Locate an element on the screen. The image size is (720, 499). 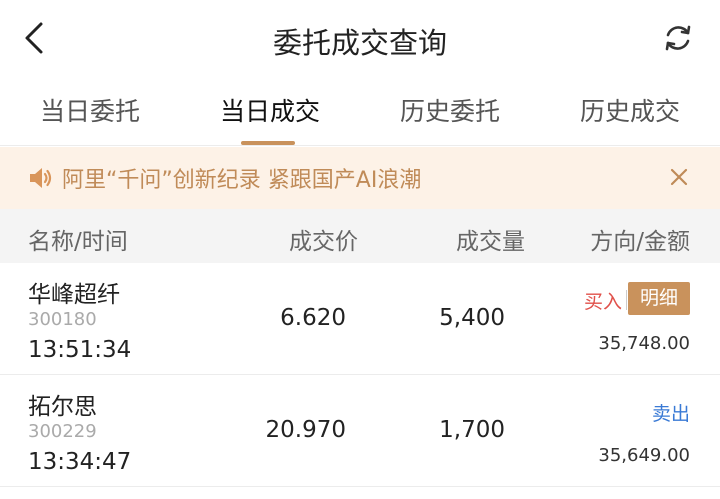
notice-banner: 阿里“千问”创新纪录 紧跟国产AI浪潮 is located at coordinates (360, 178).